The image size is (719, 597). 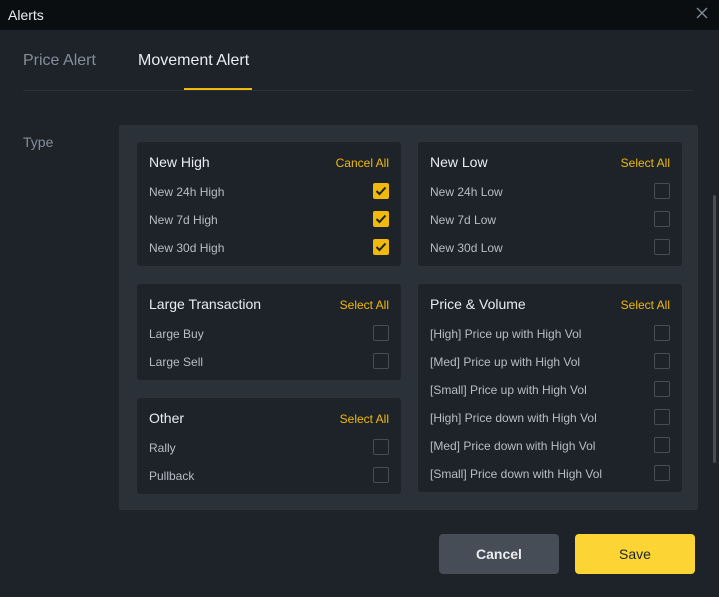 What do you see at coordinates (176, 362) in the screenshot?
I see `option-label: Large Sell` at bounding box center [176, 362].